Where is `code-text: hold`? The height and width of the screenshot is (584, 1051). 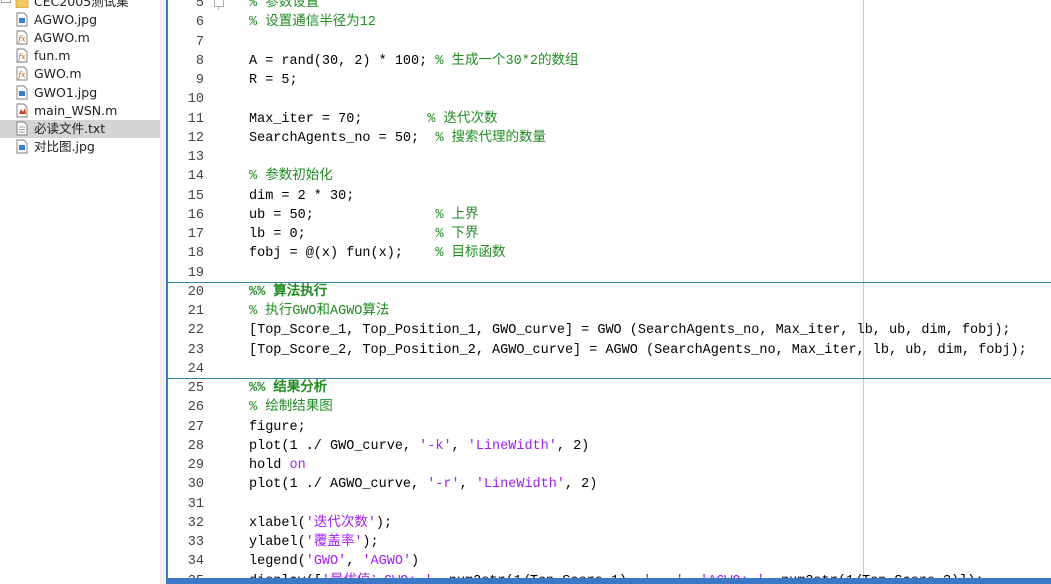
code-text: hold is located at coordinates (269, 465).